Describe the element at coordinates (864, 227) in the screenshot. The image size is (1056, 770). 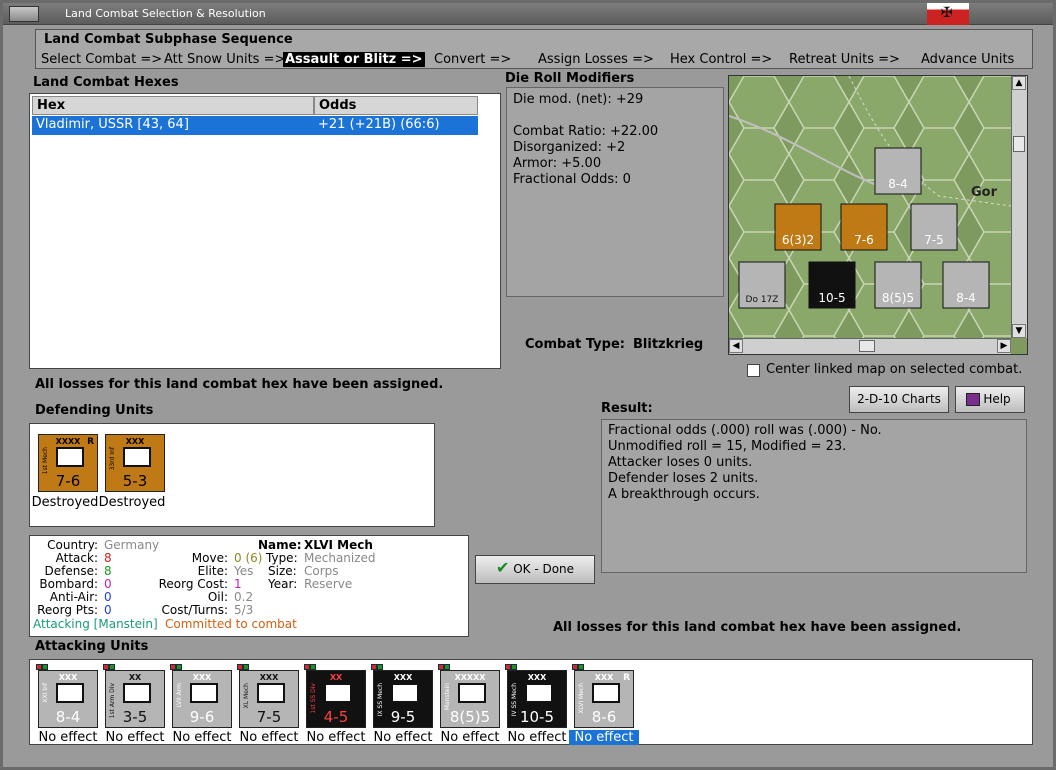
I see `map-counter: 7-6` at that location.